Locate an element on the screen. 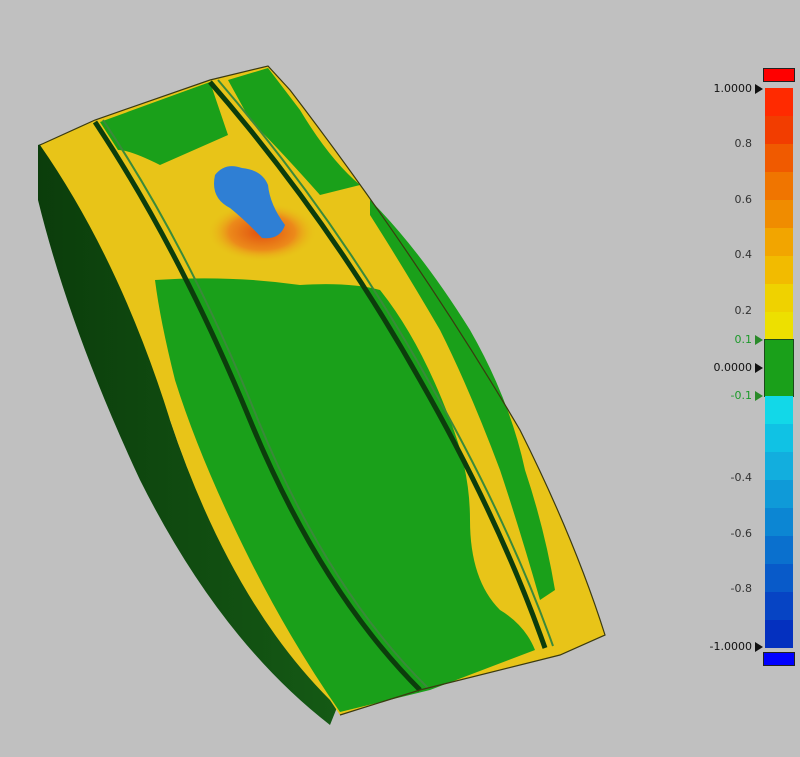 The width and height of the screenshot is (800, 757). legend-tick: 0.6 is located at coordinates (743, 199).